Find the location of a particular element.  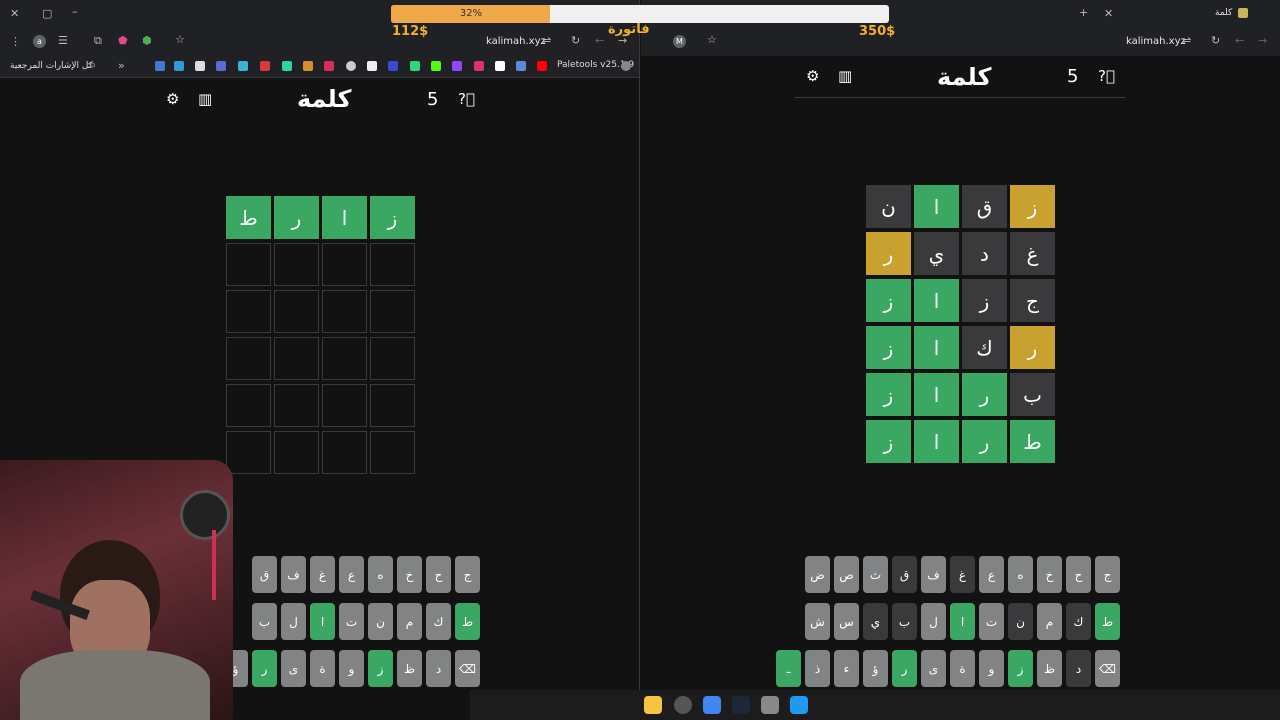

keyboard-key: ي is located at coordinates (875, 621).